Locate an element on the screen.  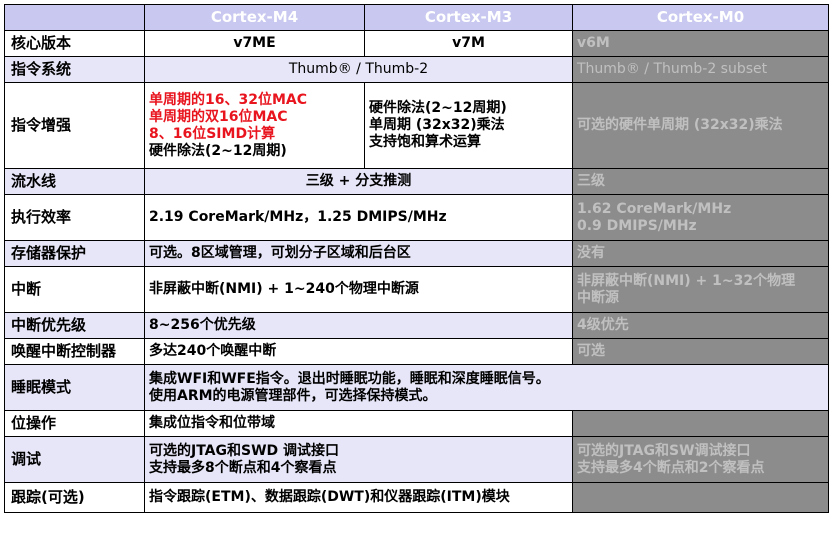
row-label: 中断 is located at coordinates (74, 289).